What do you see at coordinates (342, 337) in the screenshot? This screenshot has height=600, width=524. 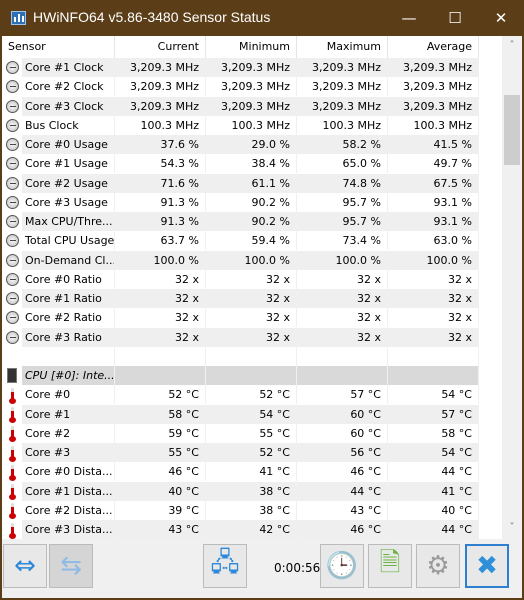 I see `maximum-value: 32 x` at bounding box center [342, 337].